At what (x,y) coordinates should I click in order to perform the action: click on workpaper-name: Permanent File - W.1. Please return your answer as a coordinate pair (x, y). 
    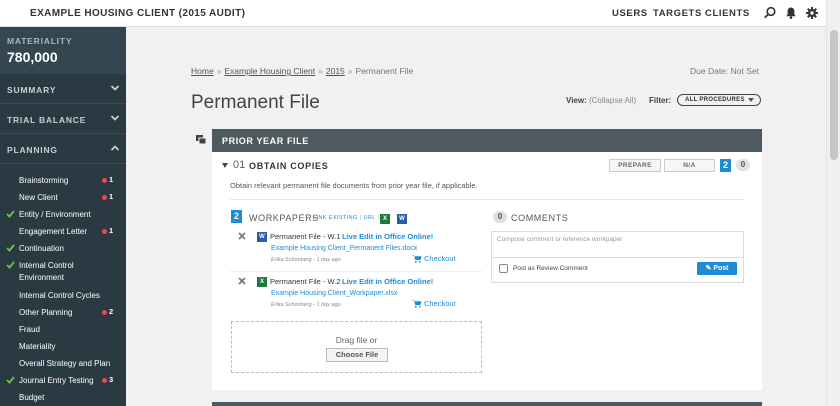
    Looking at the image, I should click on (305, 236).